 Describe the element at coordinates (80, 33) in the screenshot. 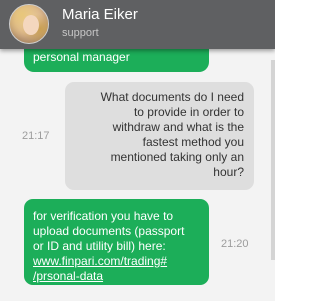

I see `agent-role: support` at that location.